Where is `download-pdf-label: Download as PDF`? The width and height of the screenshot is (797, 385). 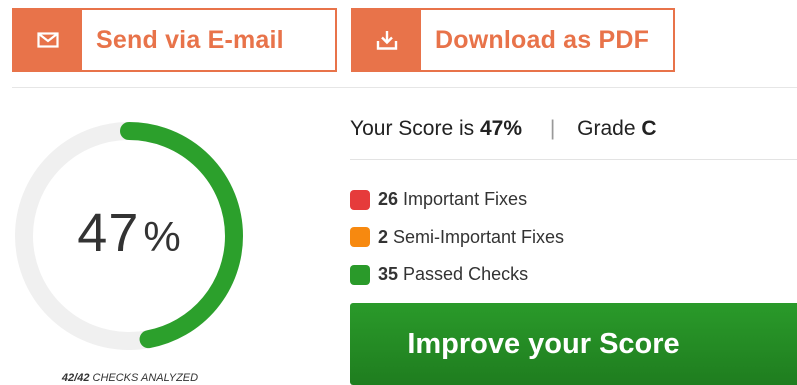 download-pdf-label: Download as PDF is located at coordinates (542, 39).